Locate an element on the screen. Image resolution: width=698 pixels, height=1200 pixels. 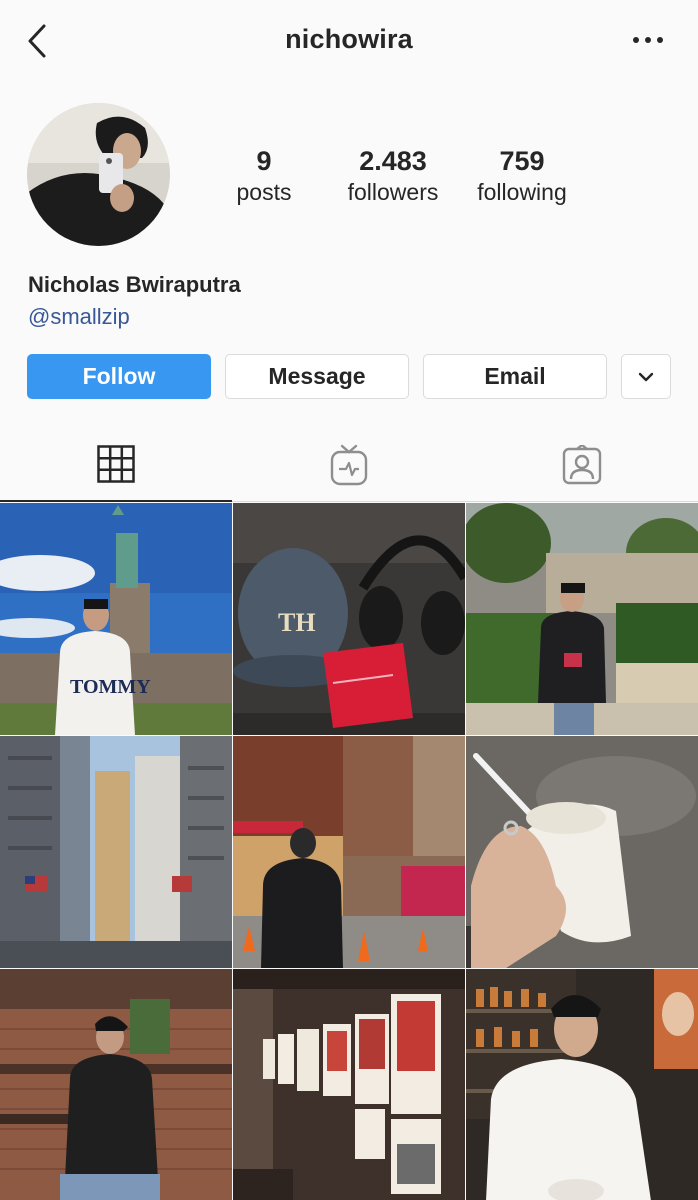
post-thumbnail: TH is located at coordinates (349, 619).